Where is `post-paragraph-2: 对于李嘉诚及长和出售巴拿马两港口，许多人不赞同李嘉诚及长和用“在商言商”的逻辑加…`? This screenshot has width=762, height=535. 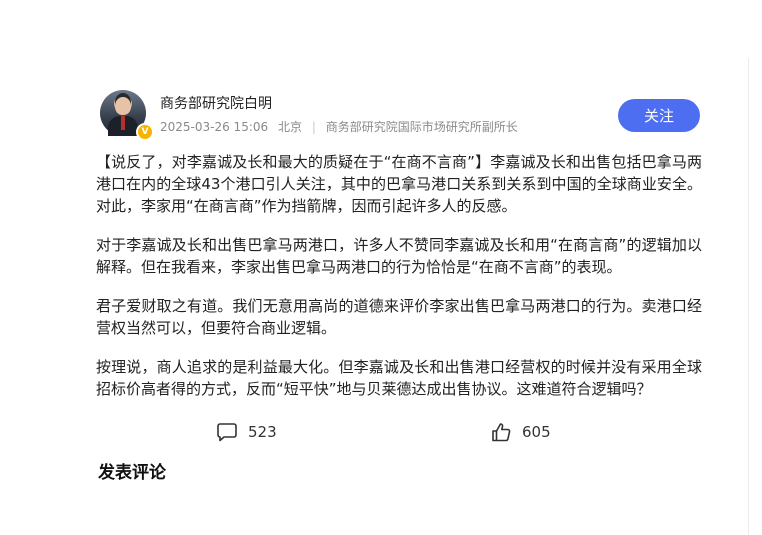 post-paragraph-2: 对于李嘉诚及长和出售巴拿马两港口，许多人不赞同李嘉诚及长和用“在商言商”的逻辑加… is located at coordinates (399, 256).